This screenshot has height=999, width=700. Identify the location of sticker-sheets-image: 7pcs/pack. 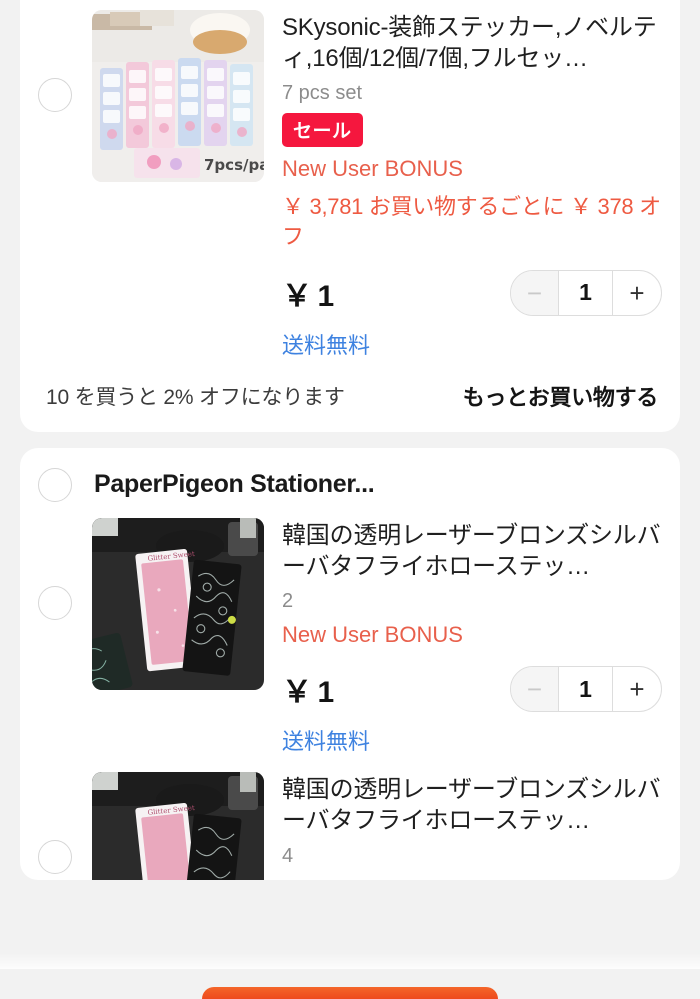
(178, 96).